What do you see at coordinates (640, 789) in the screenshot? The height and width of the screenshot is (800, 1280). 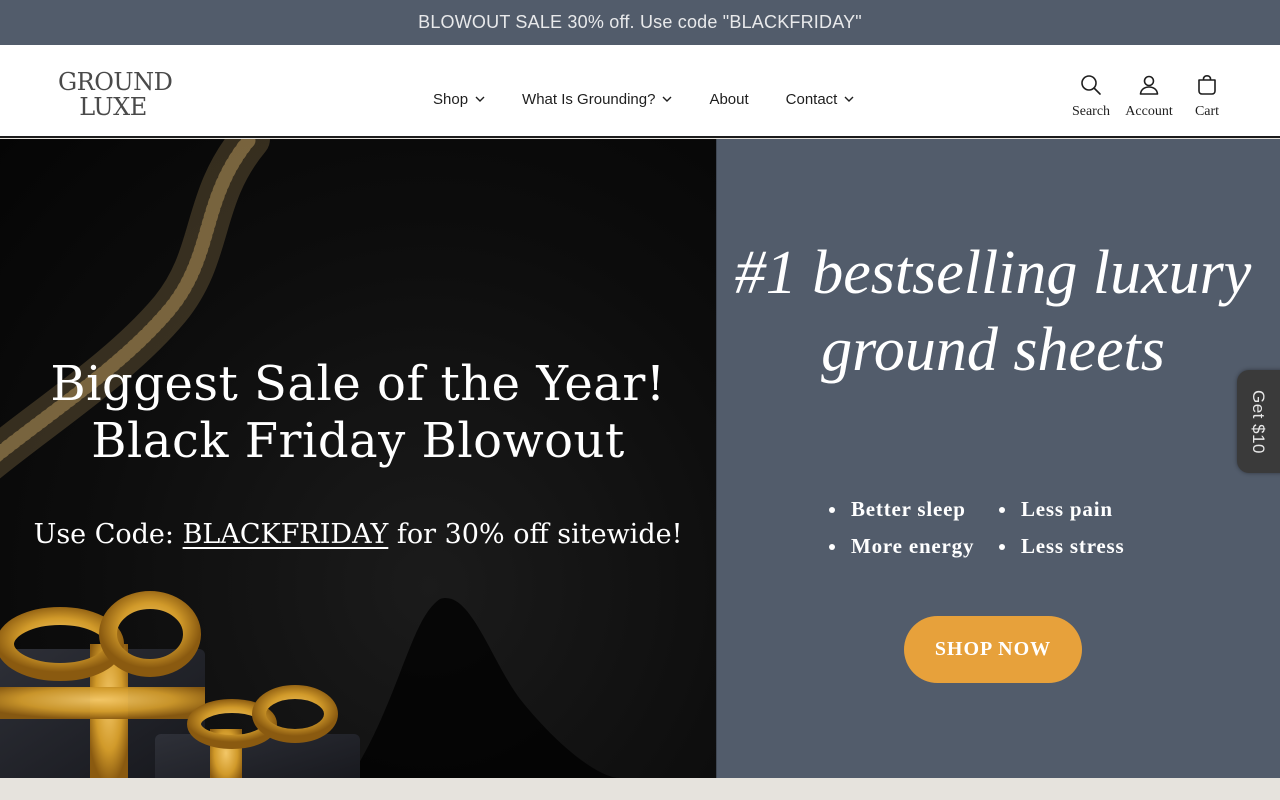 I see `next-section-edge` at bounding box center [640, 789].